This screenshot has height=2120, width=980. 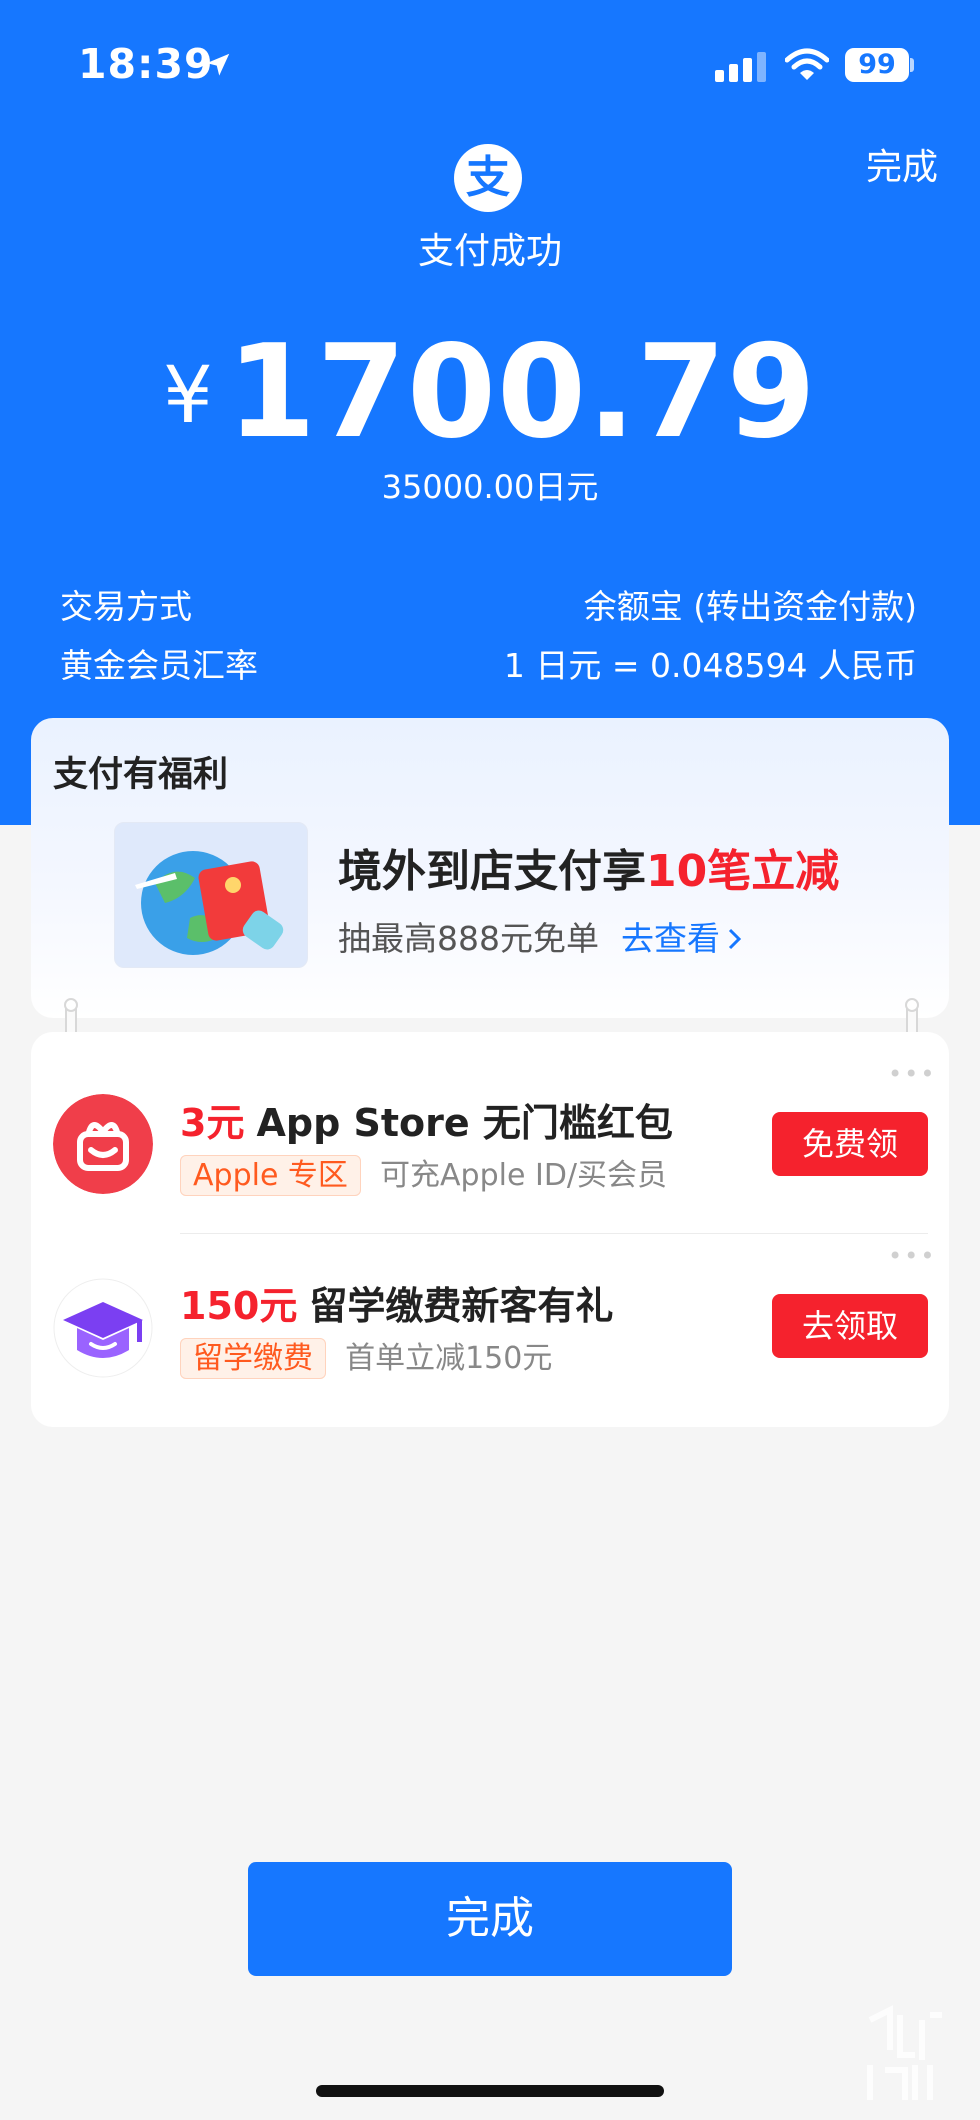 What do you see at coordinates (103, 1144) in the screenshot?
I see `gift-icon` at bounding box center [103, 1144].